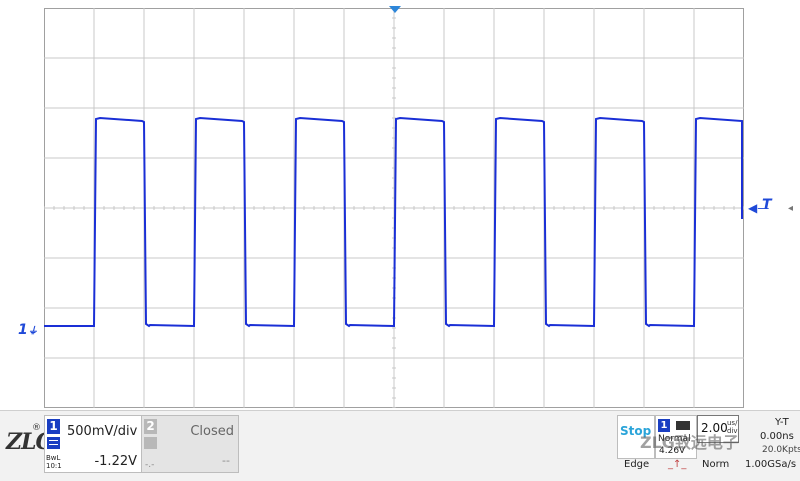 This screenshot has height=481, width=800. What do you see at coordinates (212, 431) in the screenshot?
I see `channel2-status: Closed` at bounding box center [212, 431].